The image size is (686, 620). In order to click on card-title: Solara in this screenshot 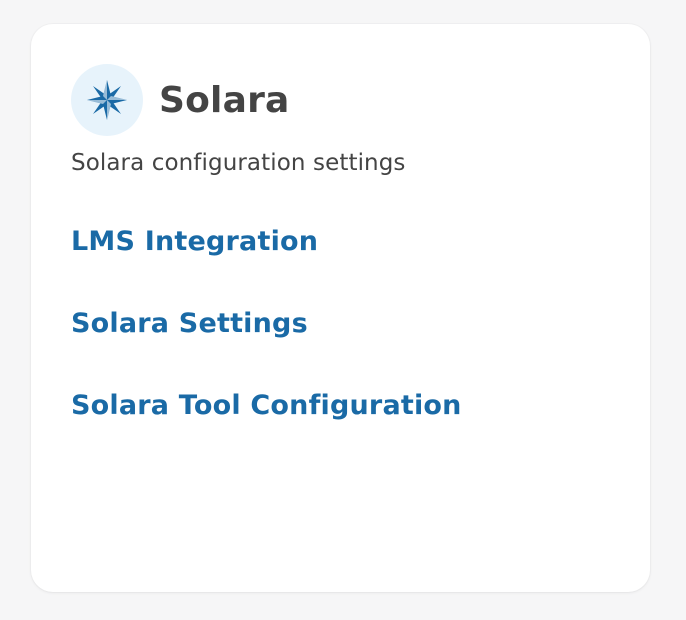, I will do `click(224, 100)`.